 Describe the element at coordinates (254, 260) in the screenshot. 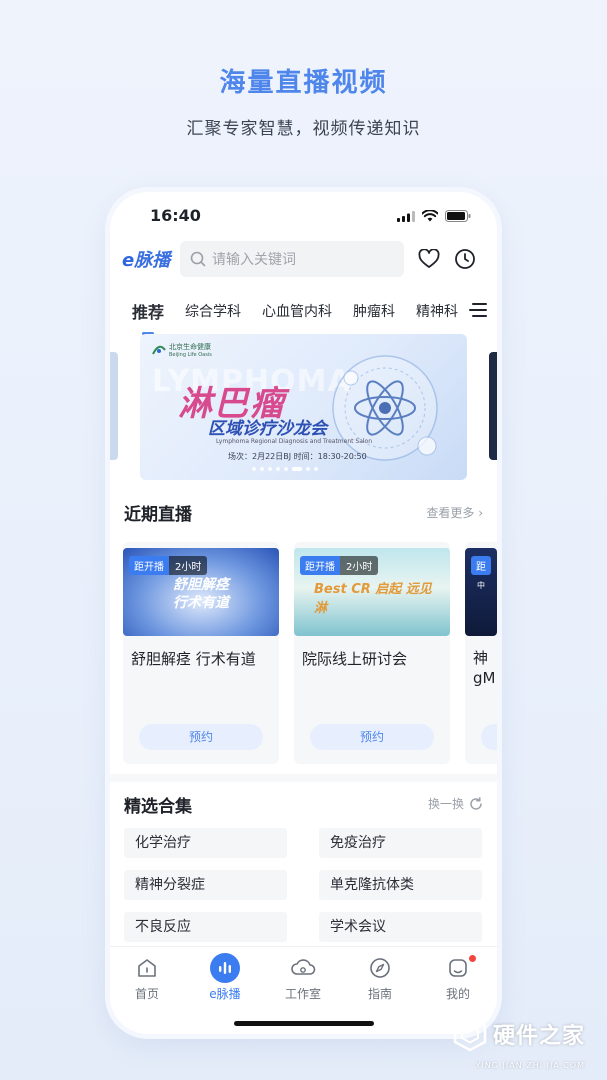

I see `search-placeholder: 请输入关键词` at that location.